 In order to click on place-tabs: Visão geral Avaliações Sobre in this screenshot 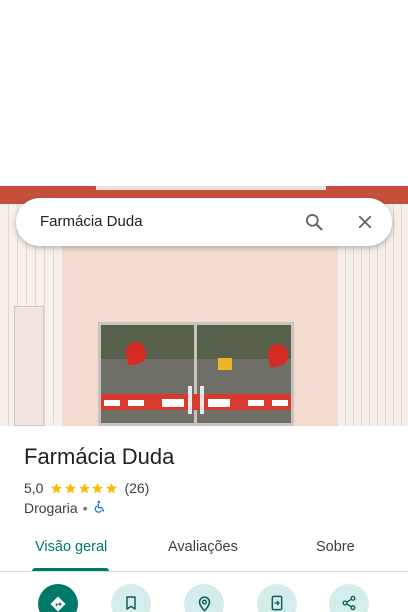, I will do `click(204, 550)`.